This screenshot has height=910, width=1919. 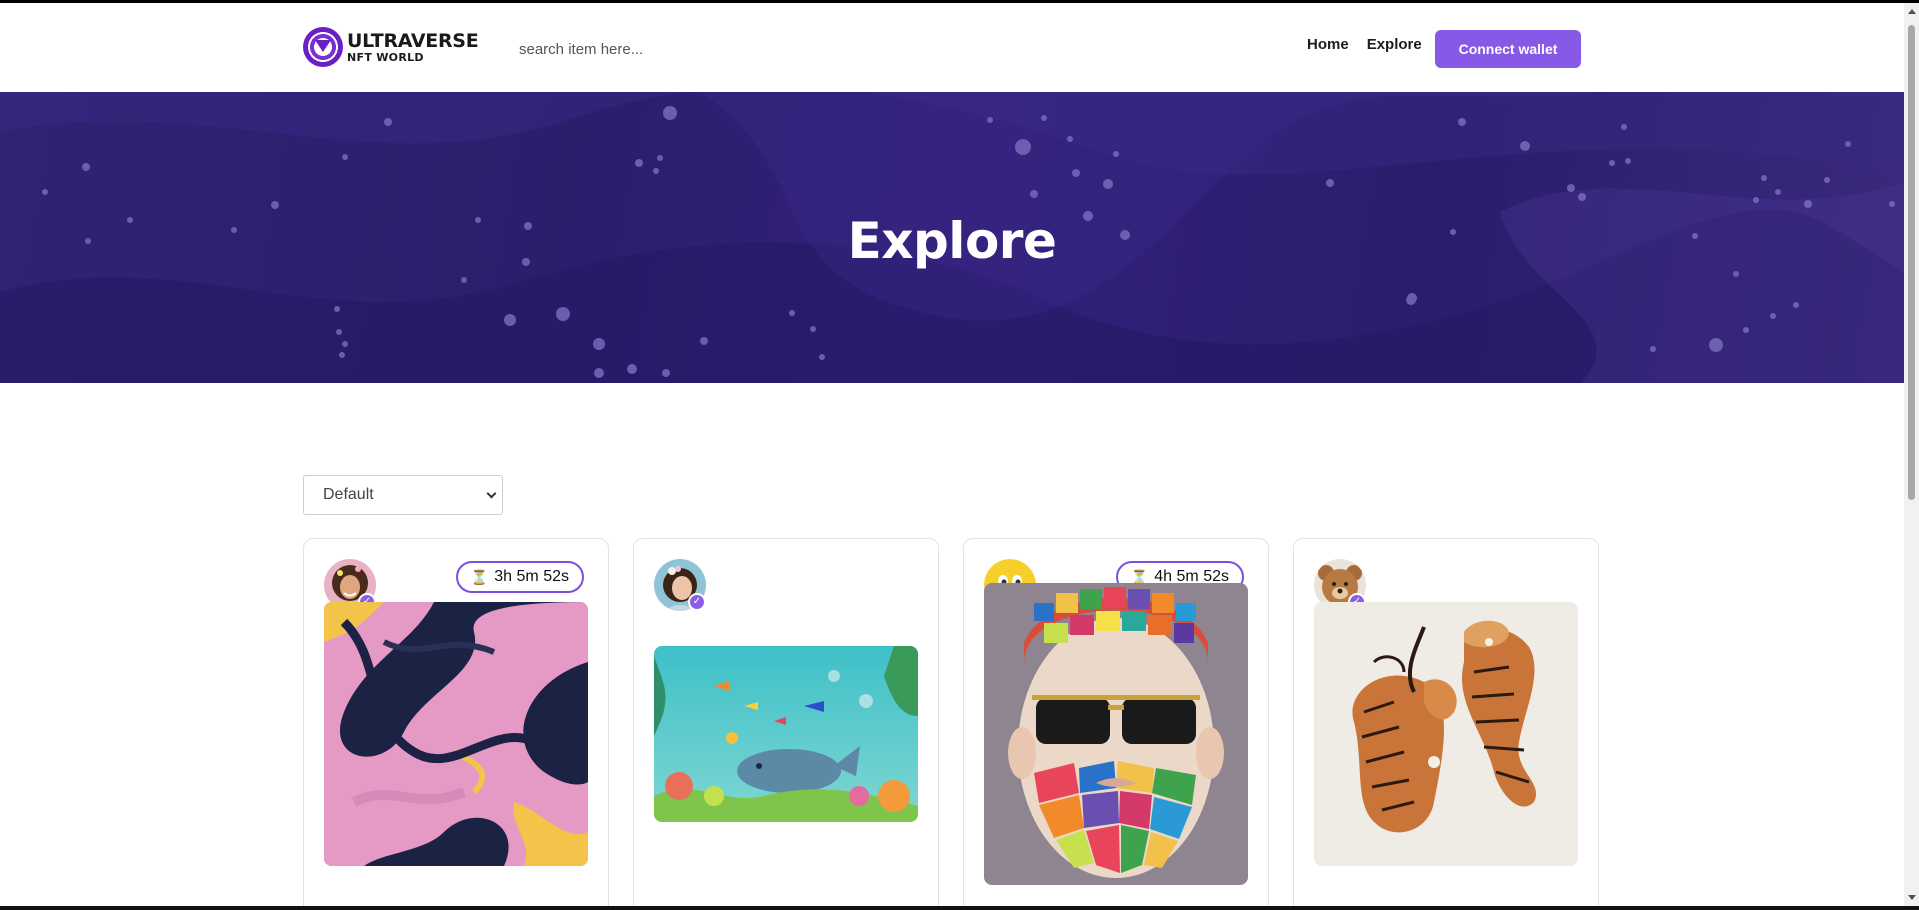 I want to click on two-tigers-art-image, so click(x=1446, y=734).